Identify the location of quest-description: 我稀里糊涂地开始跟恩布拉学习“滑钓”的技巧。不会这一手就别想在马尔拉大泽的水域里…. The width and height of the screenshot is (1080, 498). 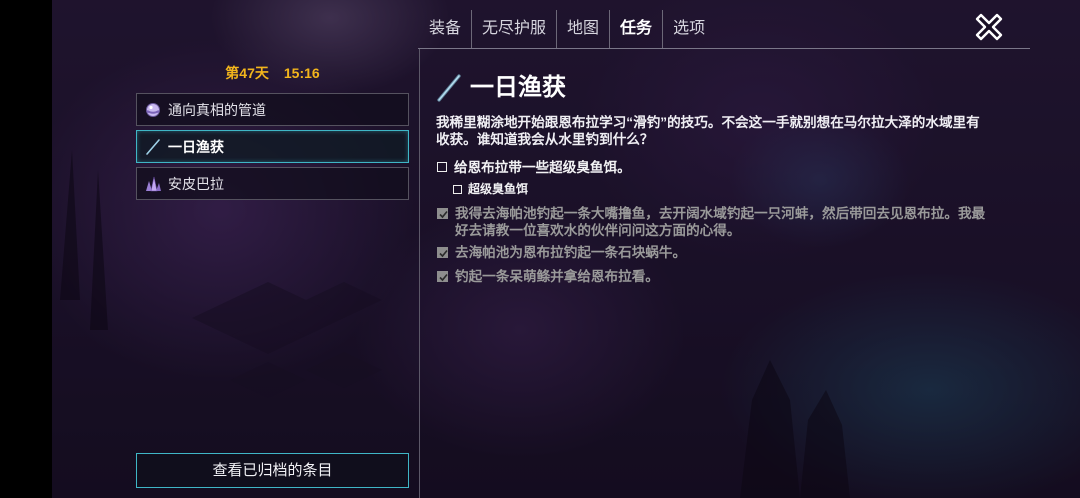
(708, 131).